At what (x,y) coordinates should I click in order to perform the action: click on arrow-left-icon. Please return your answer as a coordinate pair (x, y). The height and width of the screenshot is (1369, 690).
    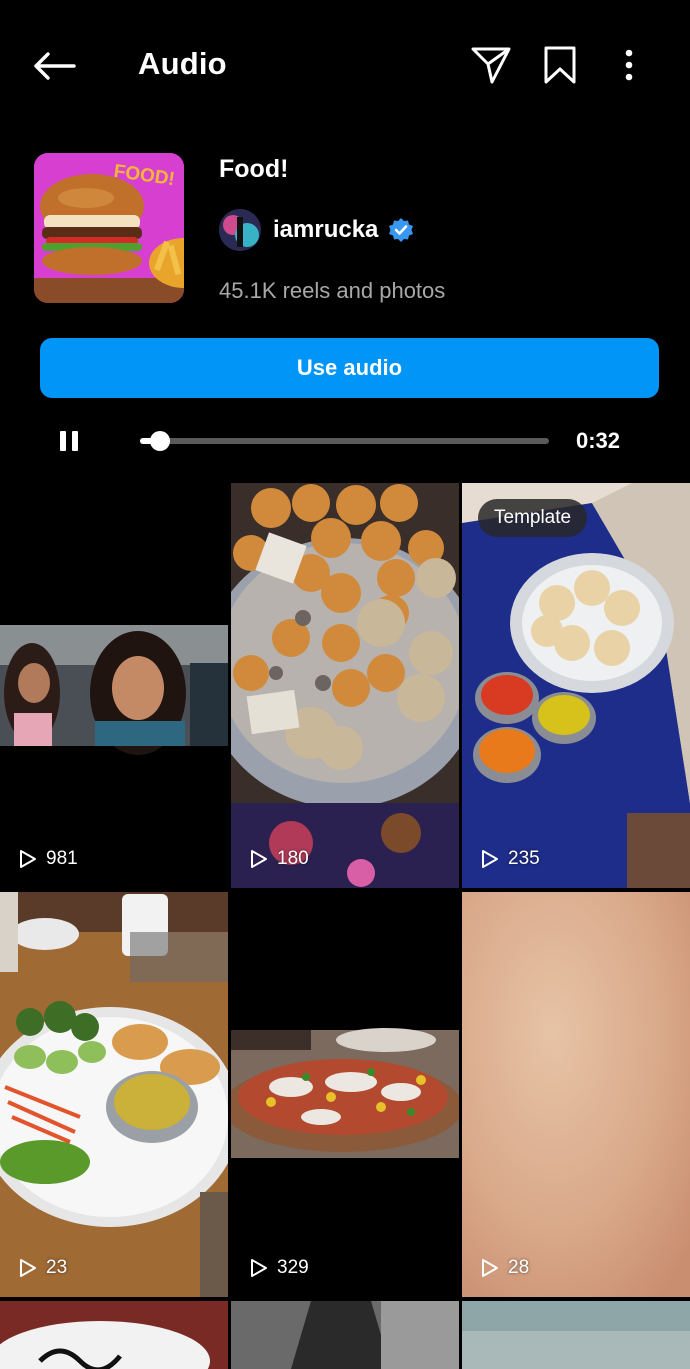
    Looking at the image, I should click on (55, 66).